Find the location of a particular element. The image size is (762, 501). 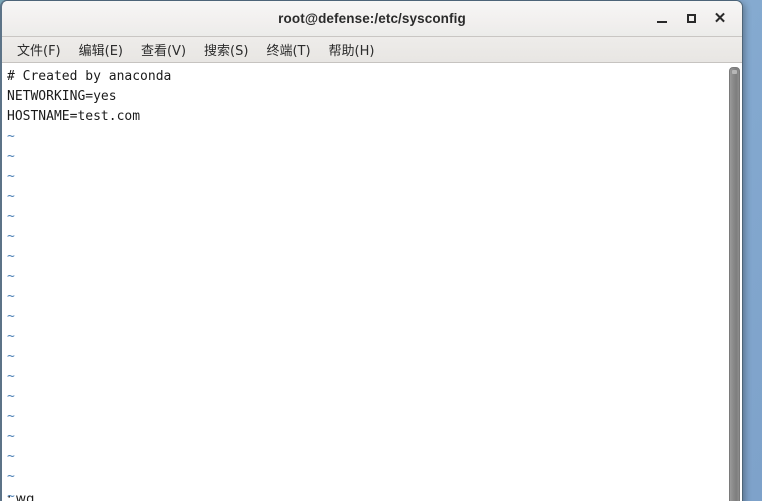

window-titlebar: root@defense:/etc/sysconfig ✕ is located at coordinates (372, 19).